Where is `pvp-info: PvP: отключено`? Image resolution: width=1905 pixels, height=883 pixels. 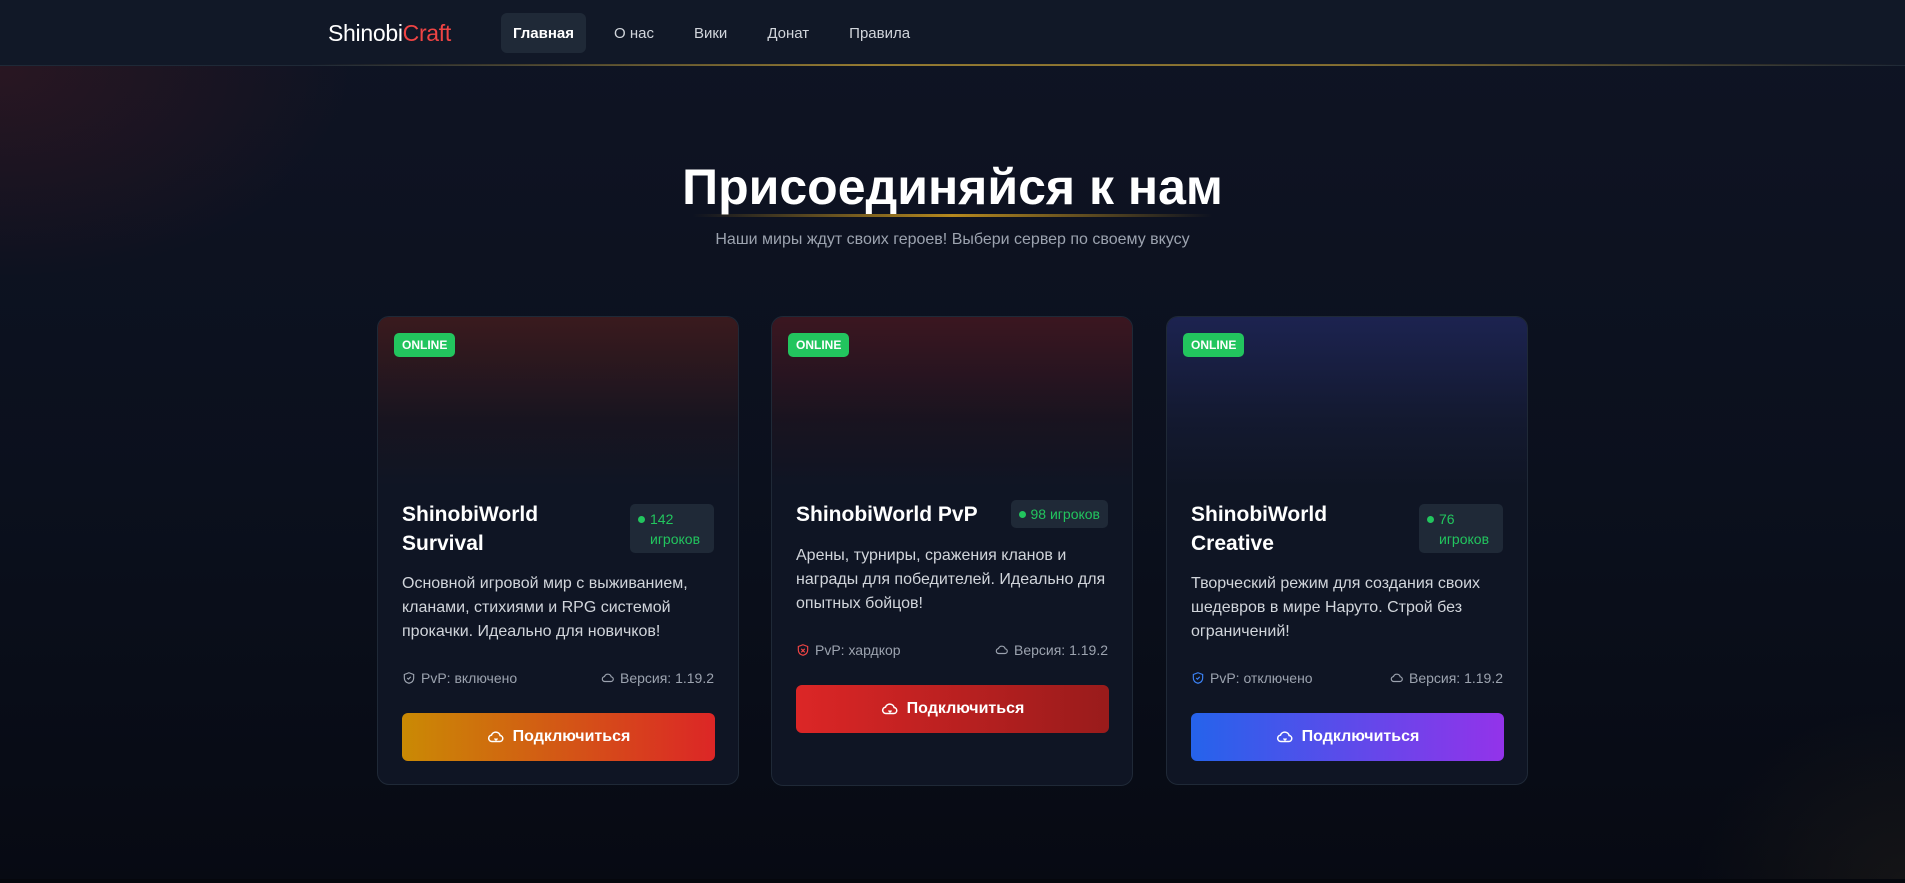
pvp-info: PvP: отключено is located at coordinates (1252, 678).